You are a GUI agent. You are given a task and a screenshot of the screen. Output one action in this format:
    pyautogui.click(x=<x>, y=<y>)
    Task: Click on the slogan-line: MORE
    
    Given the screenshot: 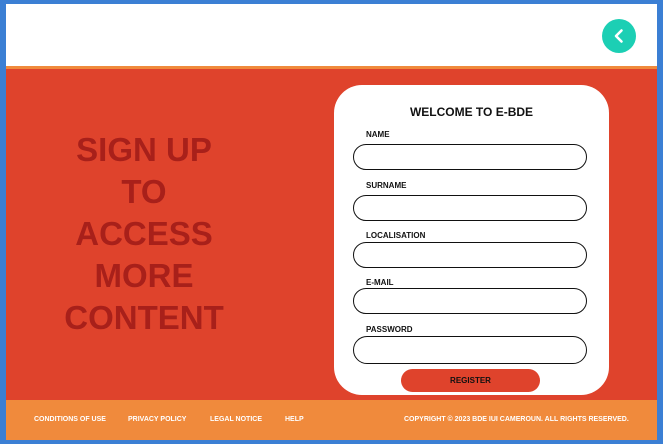 What is the action you would take?
    pyautogui.click(x=144, y=275)
    